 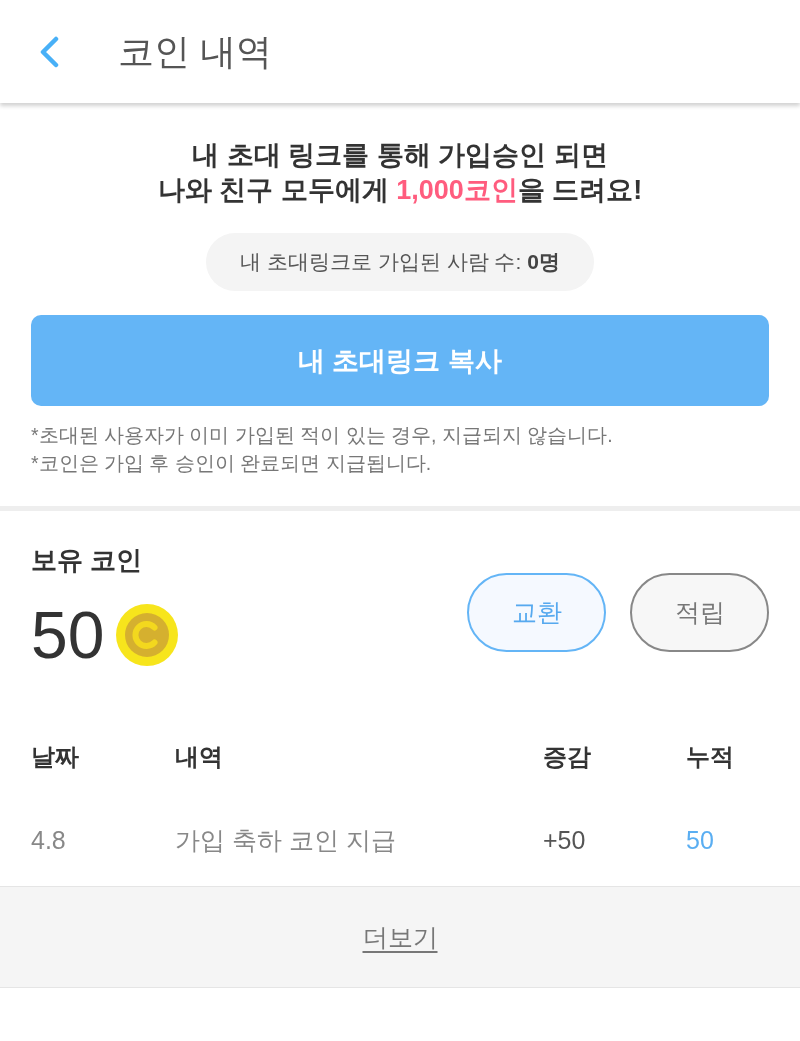 What do you see at coordinates (700, 840) in the screenshot?
I see `table-cell-text: 50` at bounding box center [700, 840].